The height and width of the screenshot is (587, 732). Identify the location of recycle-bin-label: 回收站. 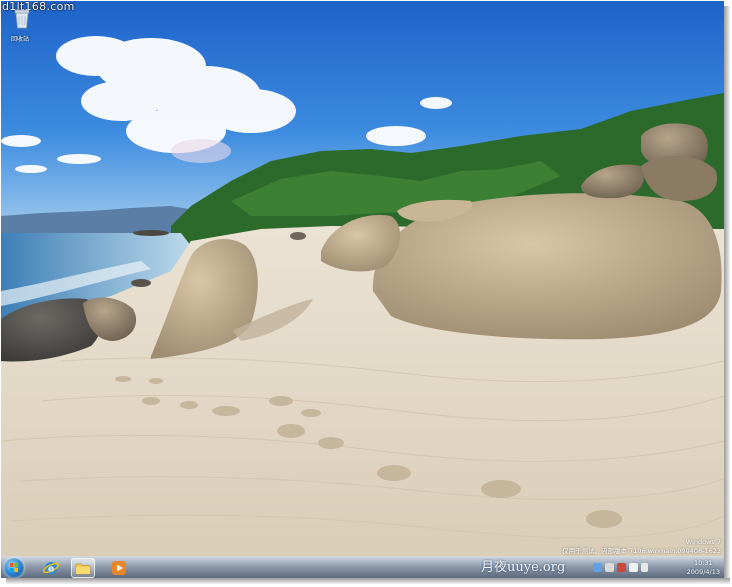
(19, 39).